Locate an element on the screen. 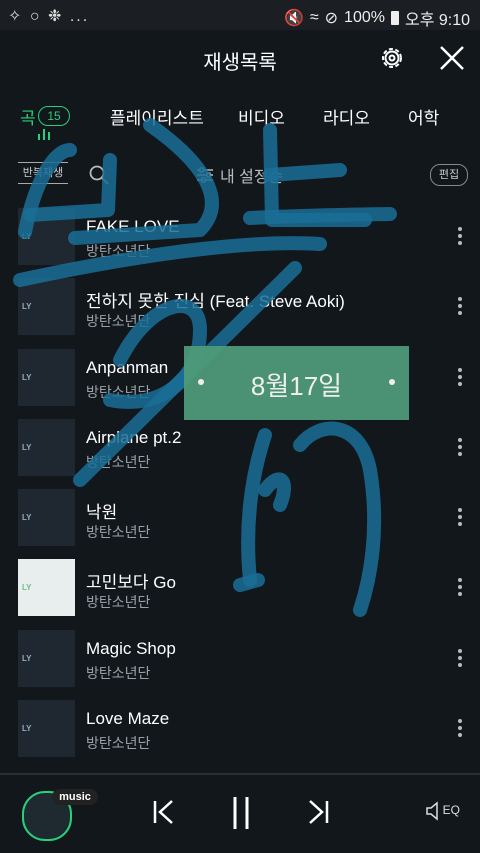 The image size is (480, 853). list-item: LY Airplane pt.2 방탄소년단 is located at coordinates (240, 449).